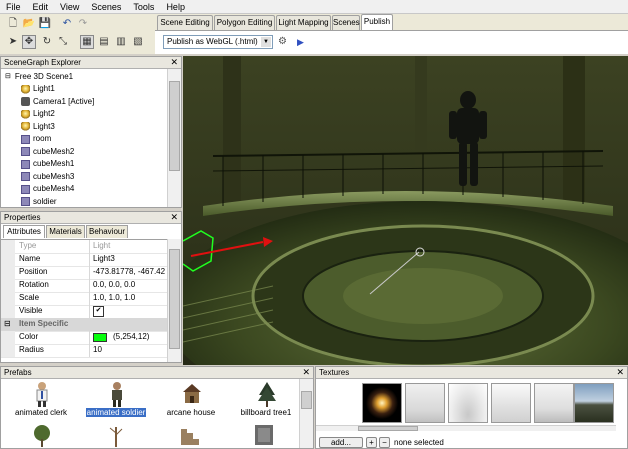  What do you see at coordinates (30, 258) in the screenshot?
I see `property-key: Name` at bounding box center [30, 258].